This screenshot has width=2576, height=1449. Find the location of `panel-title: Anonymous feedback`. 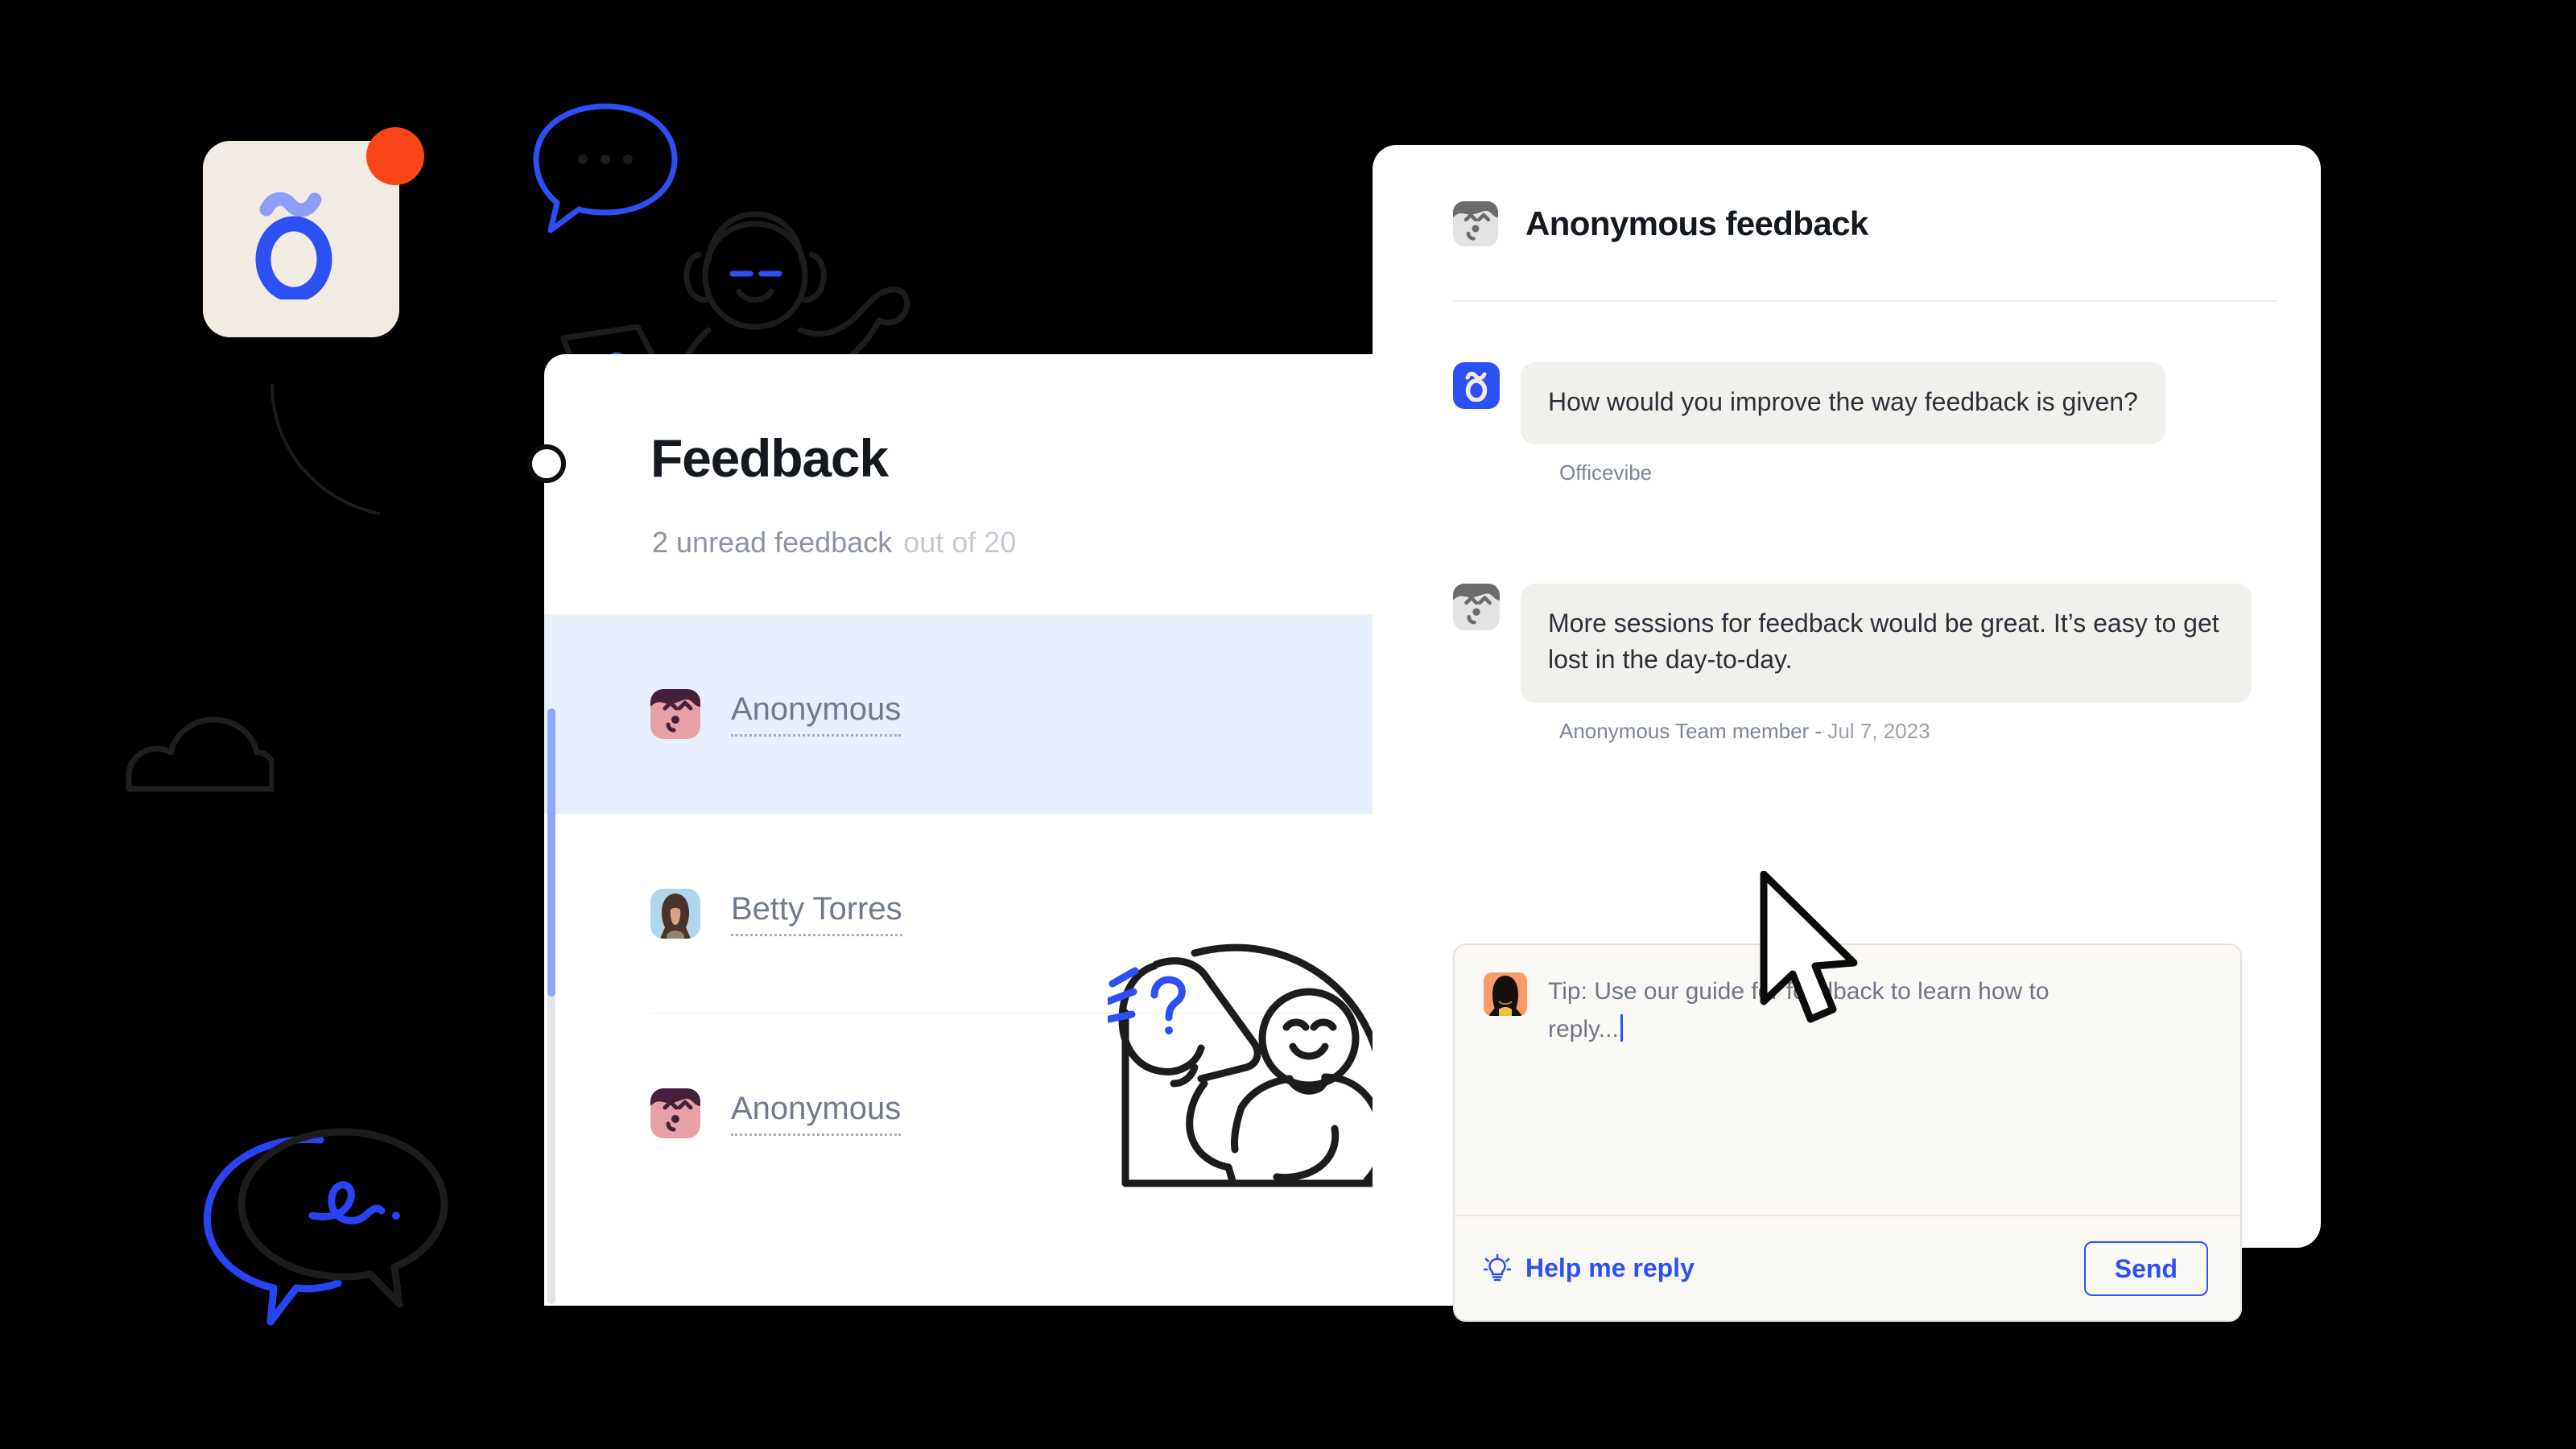

panel-title: Anonymous feedback is located at coordinates (1696, 223).